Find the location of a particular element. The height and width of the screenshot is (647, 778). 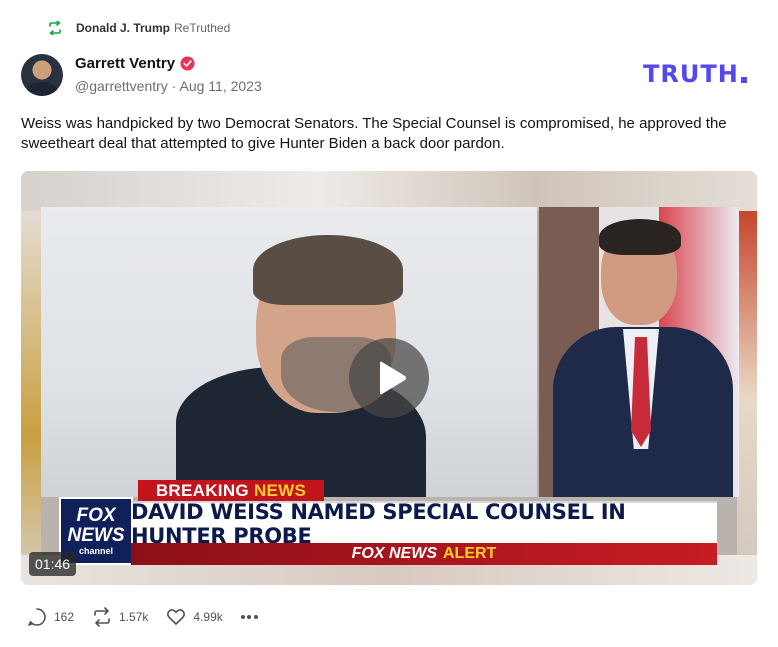

breaking-news-tag: BREAKING NEWS is located at coordinates (231, 490).